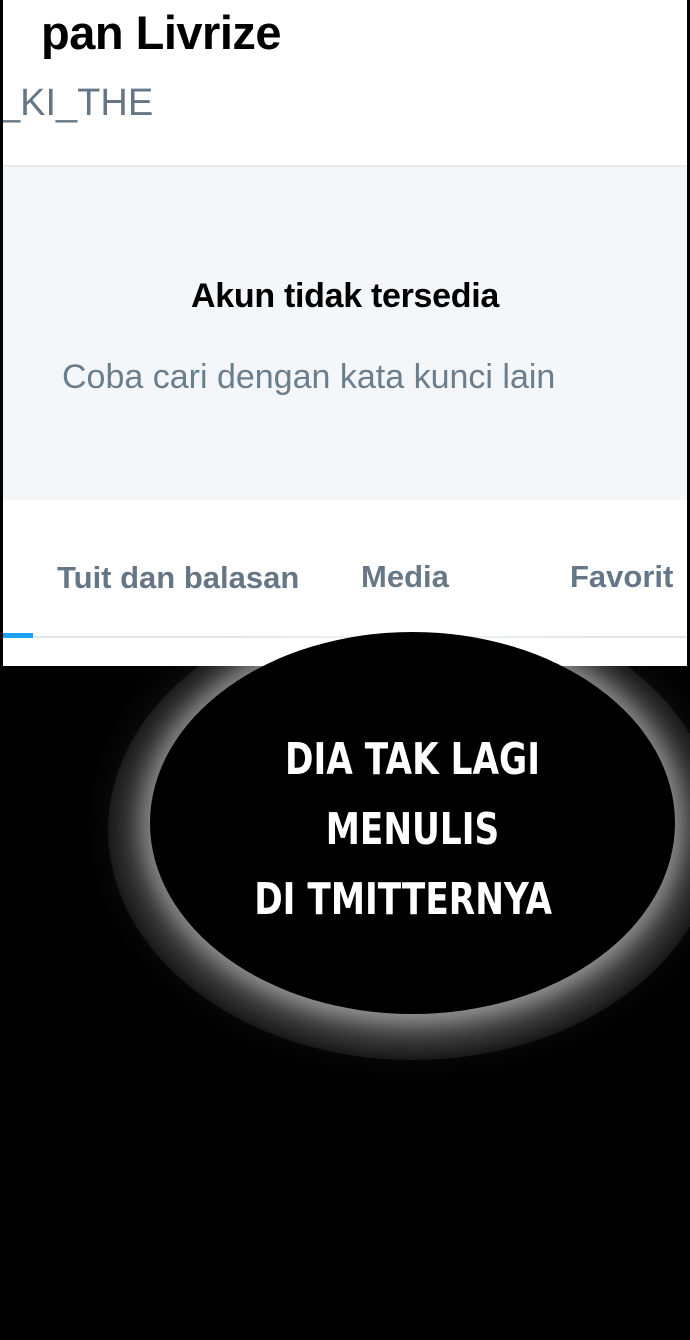  Describe the element at coordinates (412, 759) in the screenshot. I see `speech-line: DIA TAK LAGI` at that location.